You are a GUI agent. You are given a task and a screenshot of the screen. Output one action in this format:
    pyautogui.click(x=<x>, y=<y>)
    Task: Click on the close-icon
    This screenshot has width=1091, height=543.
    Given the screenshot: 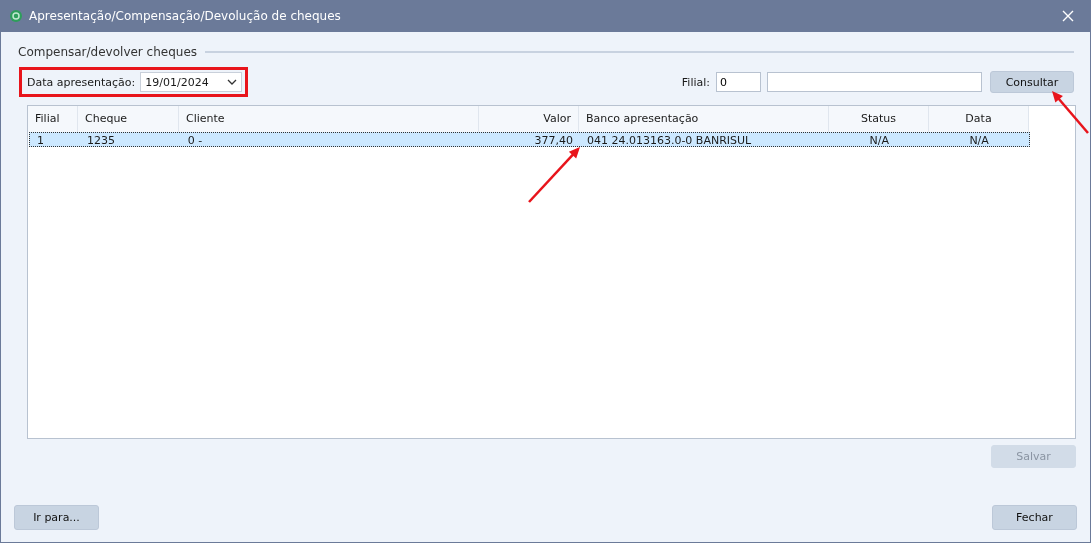 What is the action you would take?
    pyautogui.click(x=1068, y=16)
    